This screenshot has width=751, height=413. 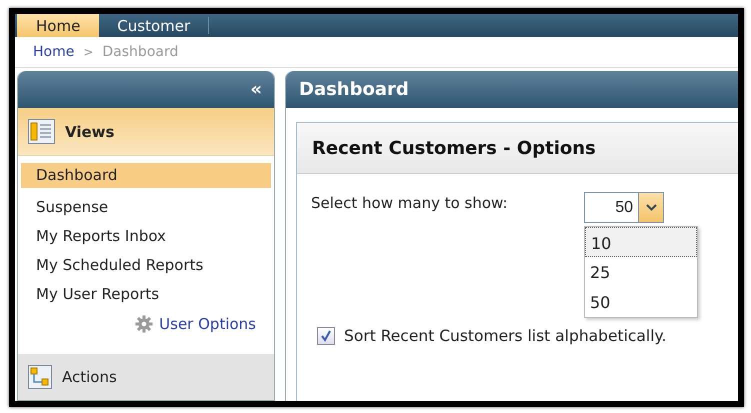 What do you see at coordinates (146, 175) in the screenshot?
I see `view-item: Dashboard` at bounding box center [146, 175].